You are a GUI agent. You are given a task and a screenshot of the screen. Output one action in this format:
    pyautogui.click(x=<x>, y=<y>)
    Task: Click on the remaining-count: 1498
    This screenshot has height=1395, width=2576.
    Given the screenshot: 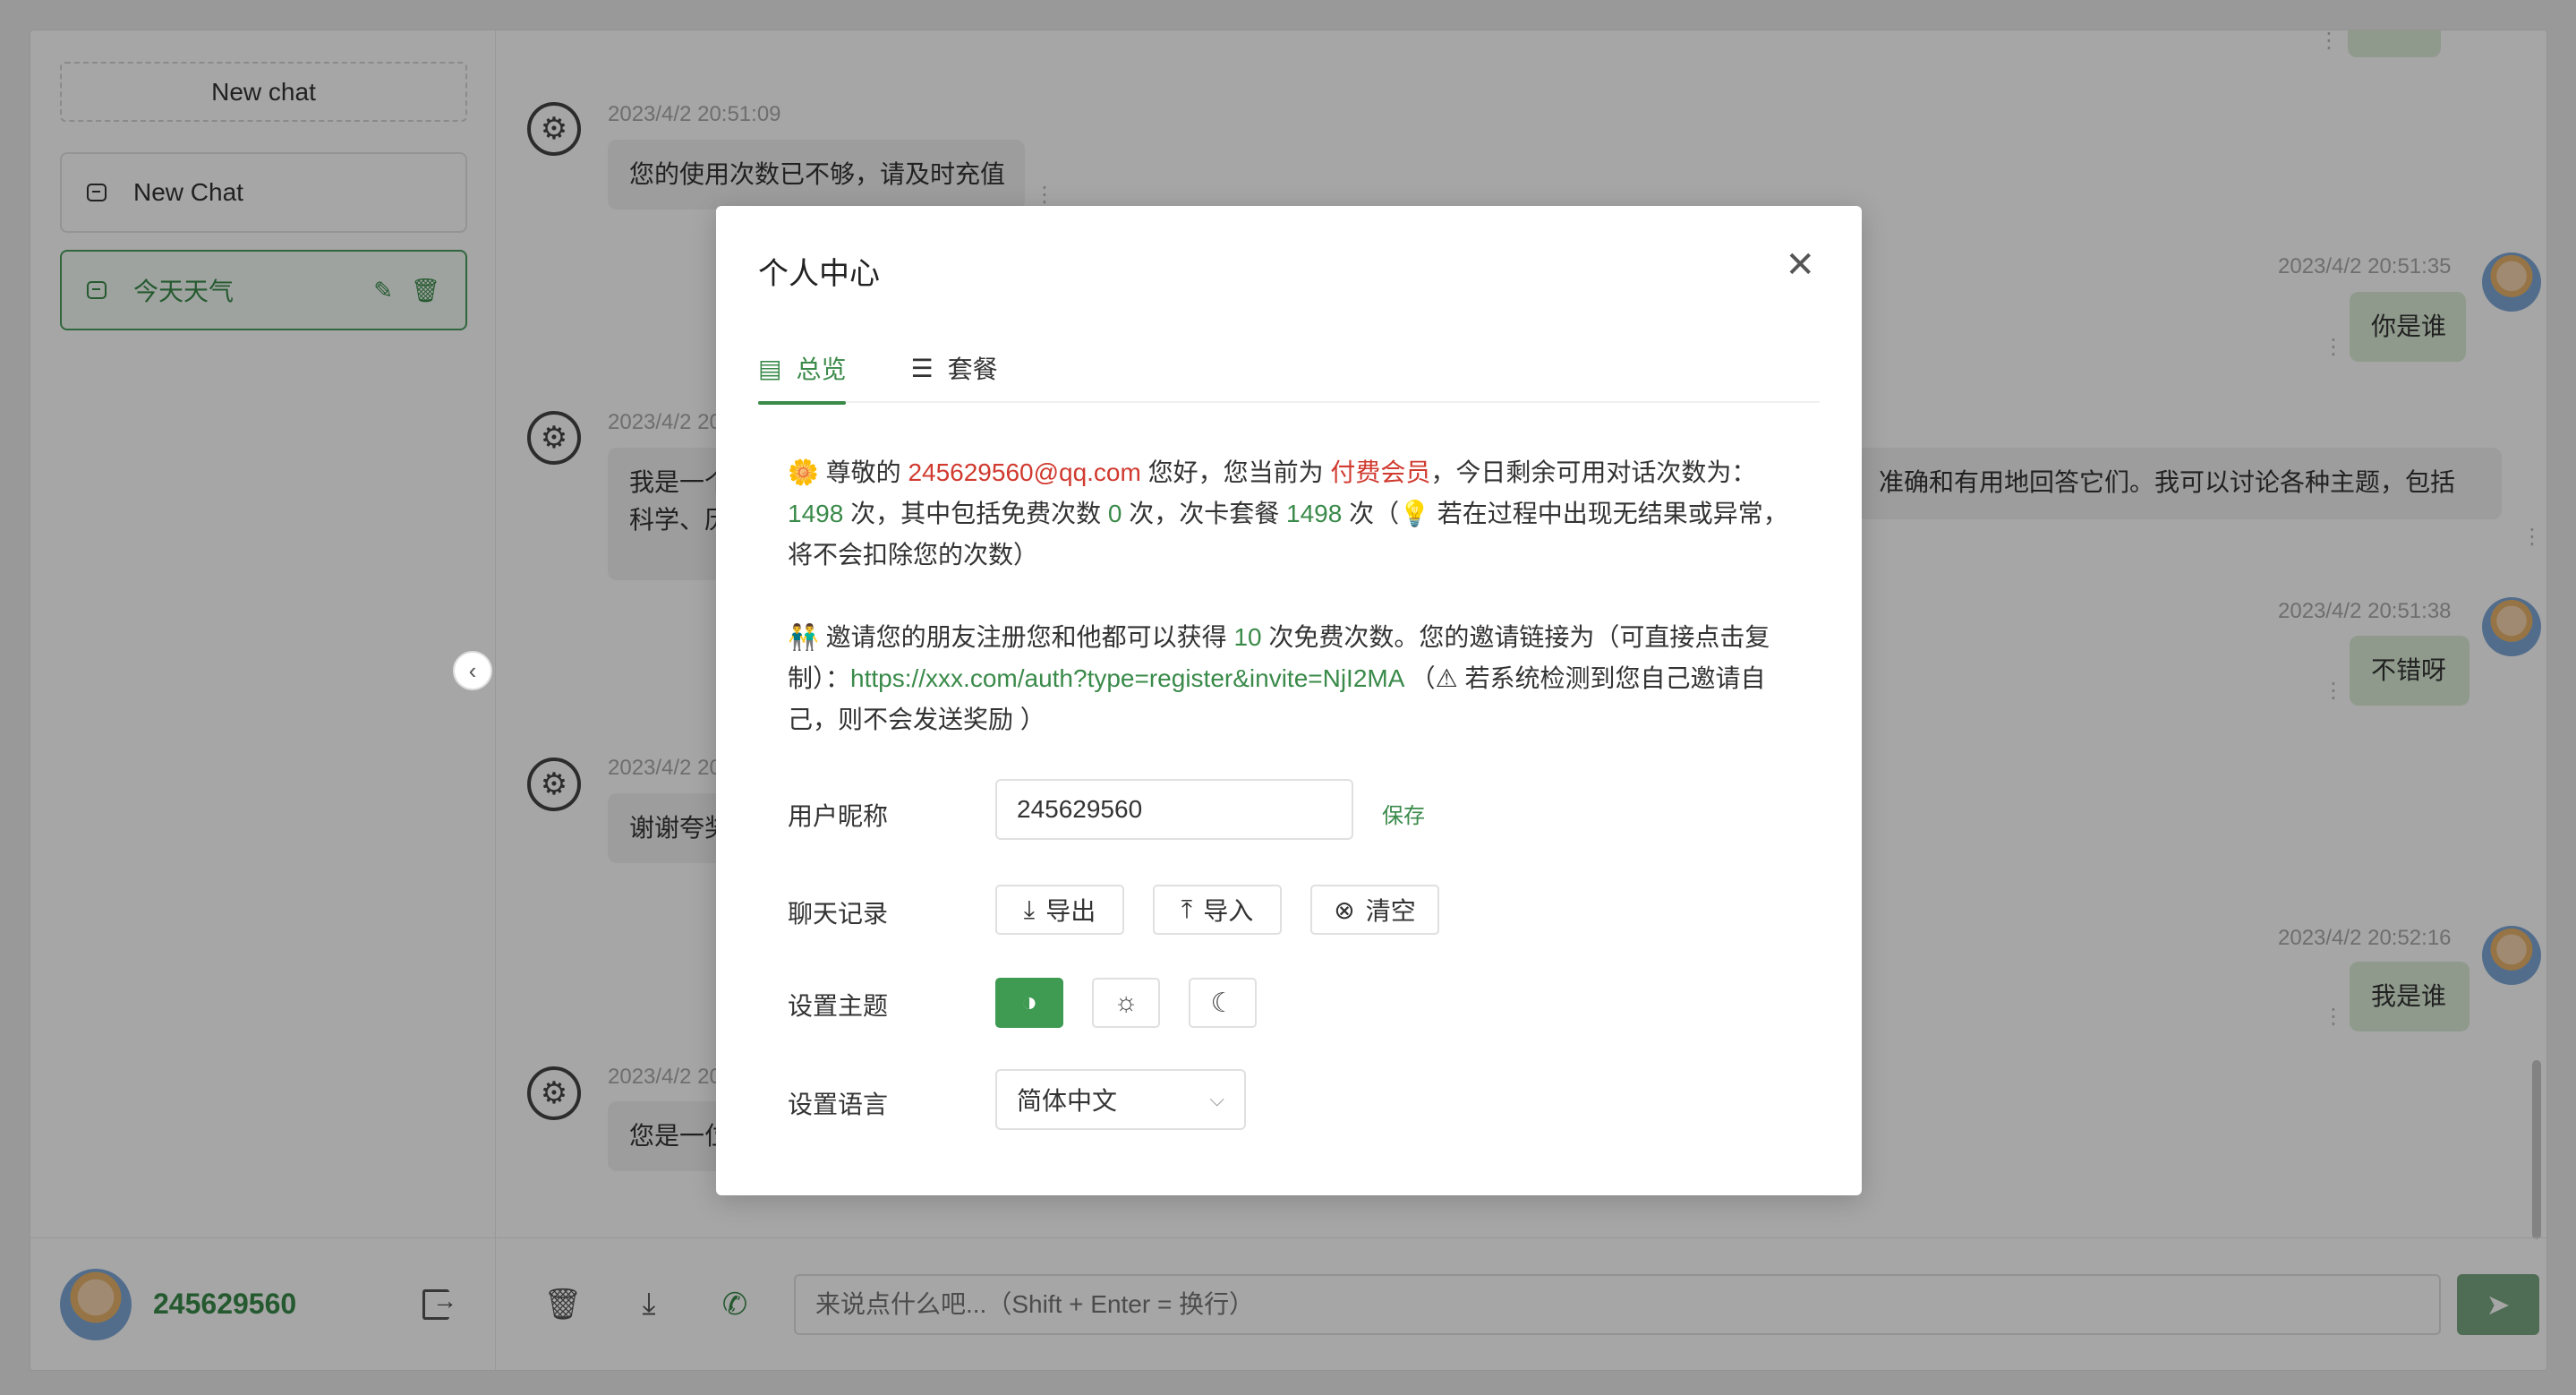 What is the action you would take?
    pyautogui.click(x=816, y=513)
    